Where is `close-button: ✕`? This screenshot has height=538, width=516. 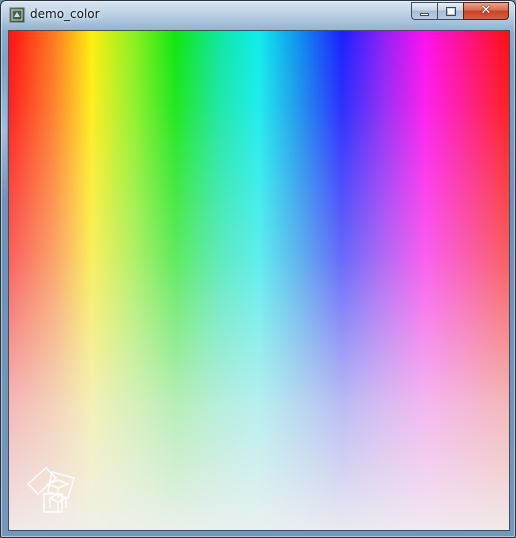
close-button: ✕ is located at coordinates (486, 11).